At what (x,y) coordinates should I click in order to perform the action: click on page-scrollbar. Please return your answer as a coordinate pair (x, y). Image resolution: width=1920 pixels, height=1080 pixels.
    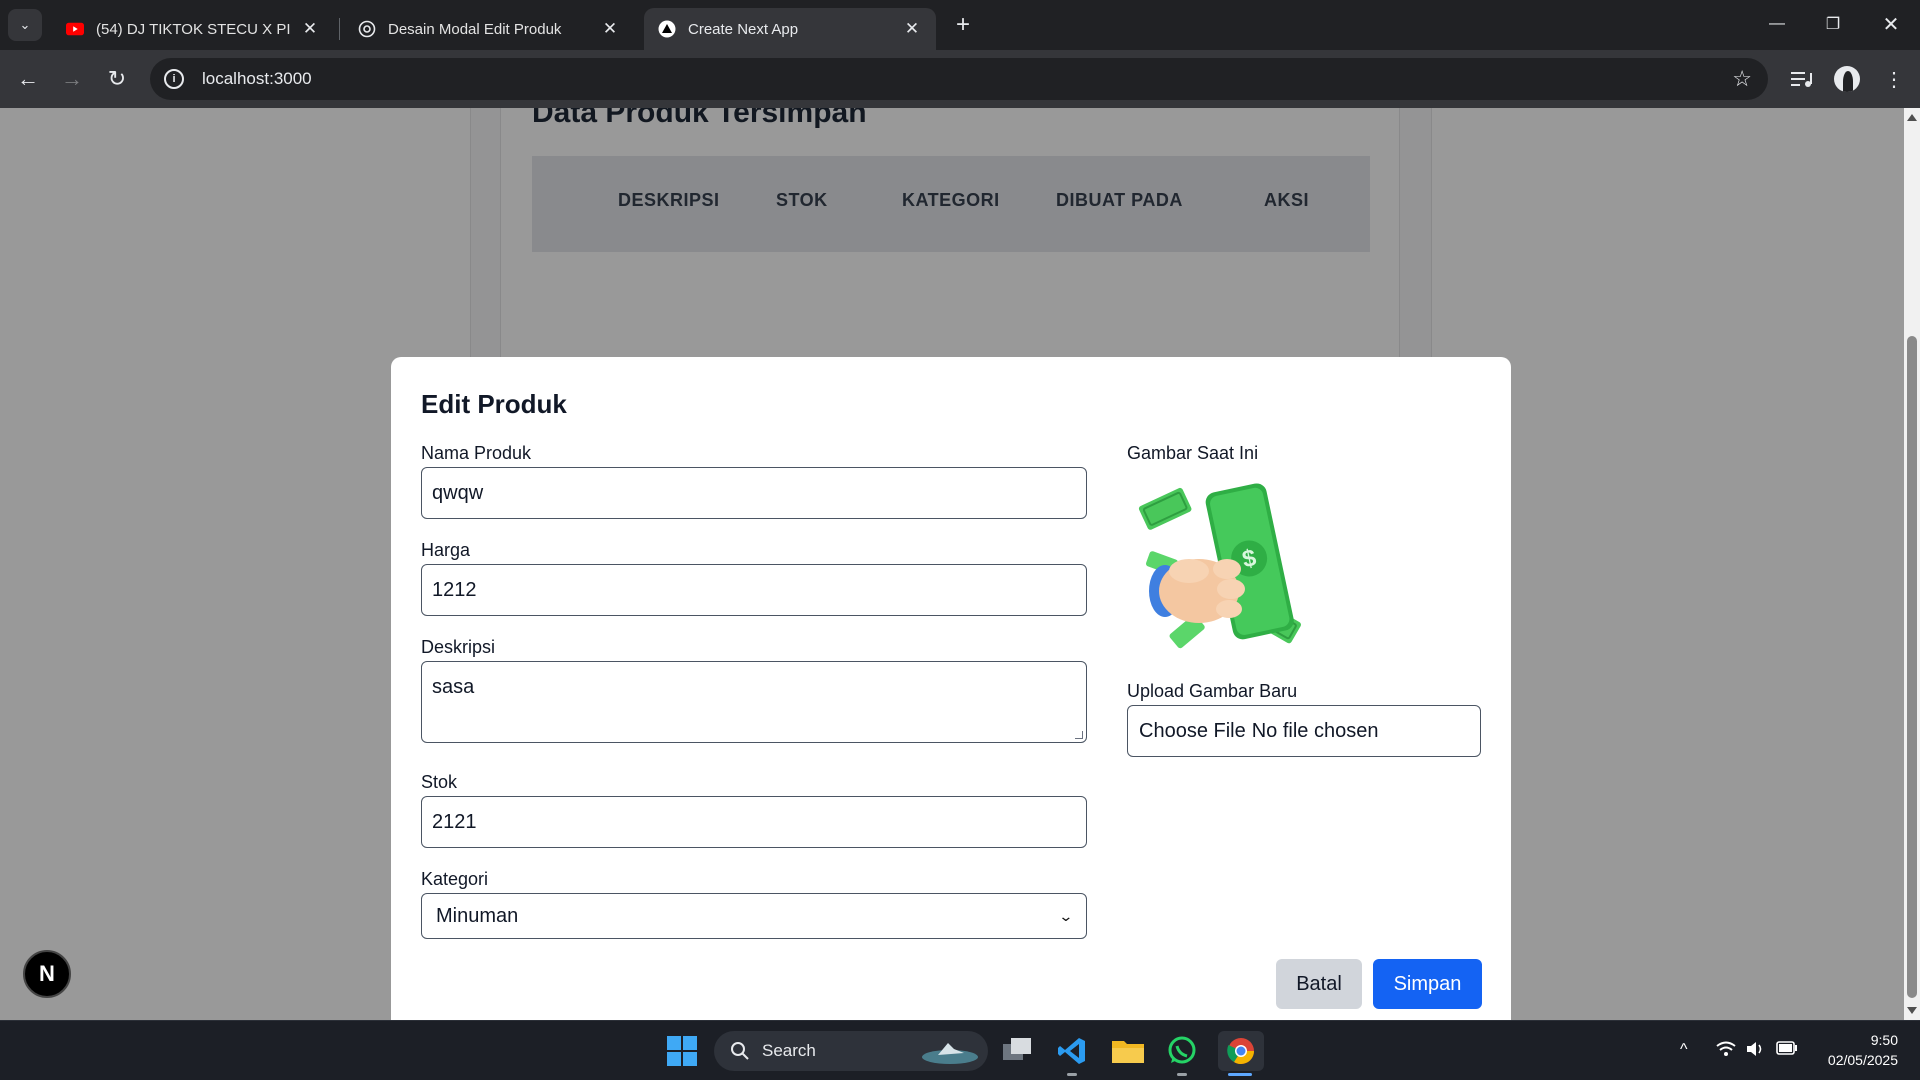
    Looking at the image, I should click on (1912, 564).